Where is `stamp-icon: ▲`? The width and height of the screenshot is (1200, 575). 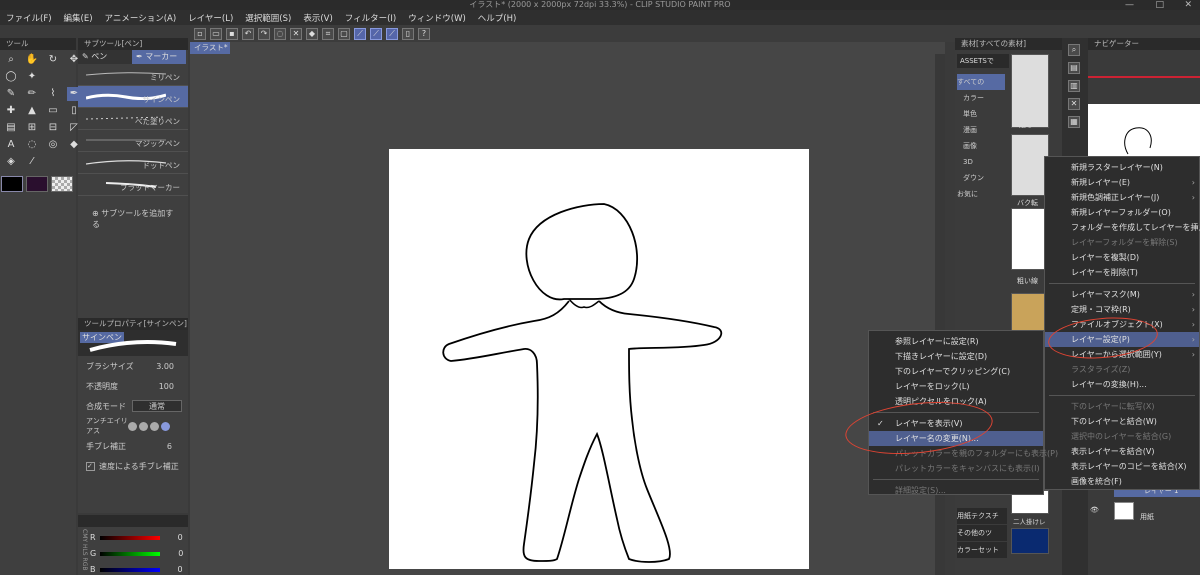 stamp-icon: ▲ is located at coordinates (32, 111).